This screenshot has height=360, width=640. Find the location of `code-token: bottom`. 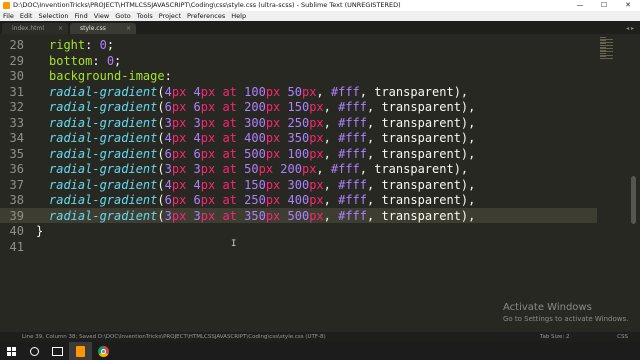

code-token: bottom is located at coordinates (71, 60).